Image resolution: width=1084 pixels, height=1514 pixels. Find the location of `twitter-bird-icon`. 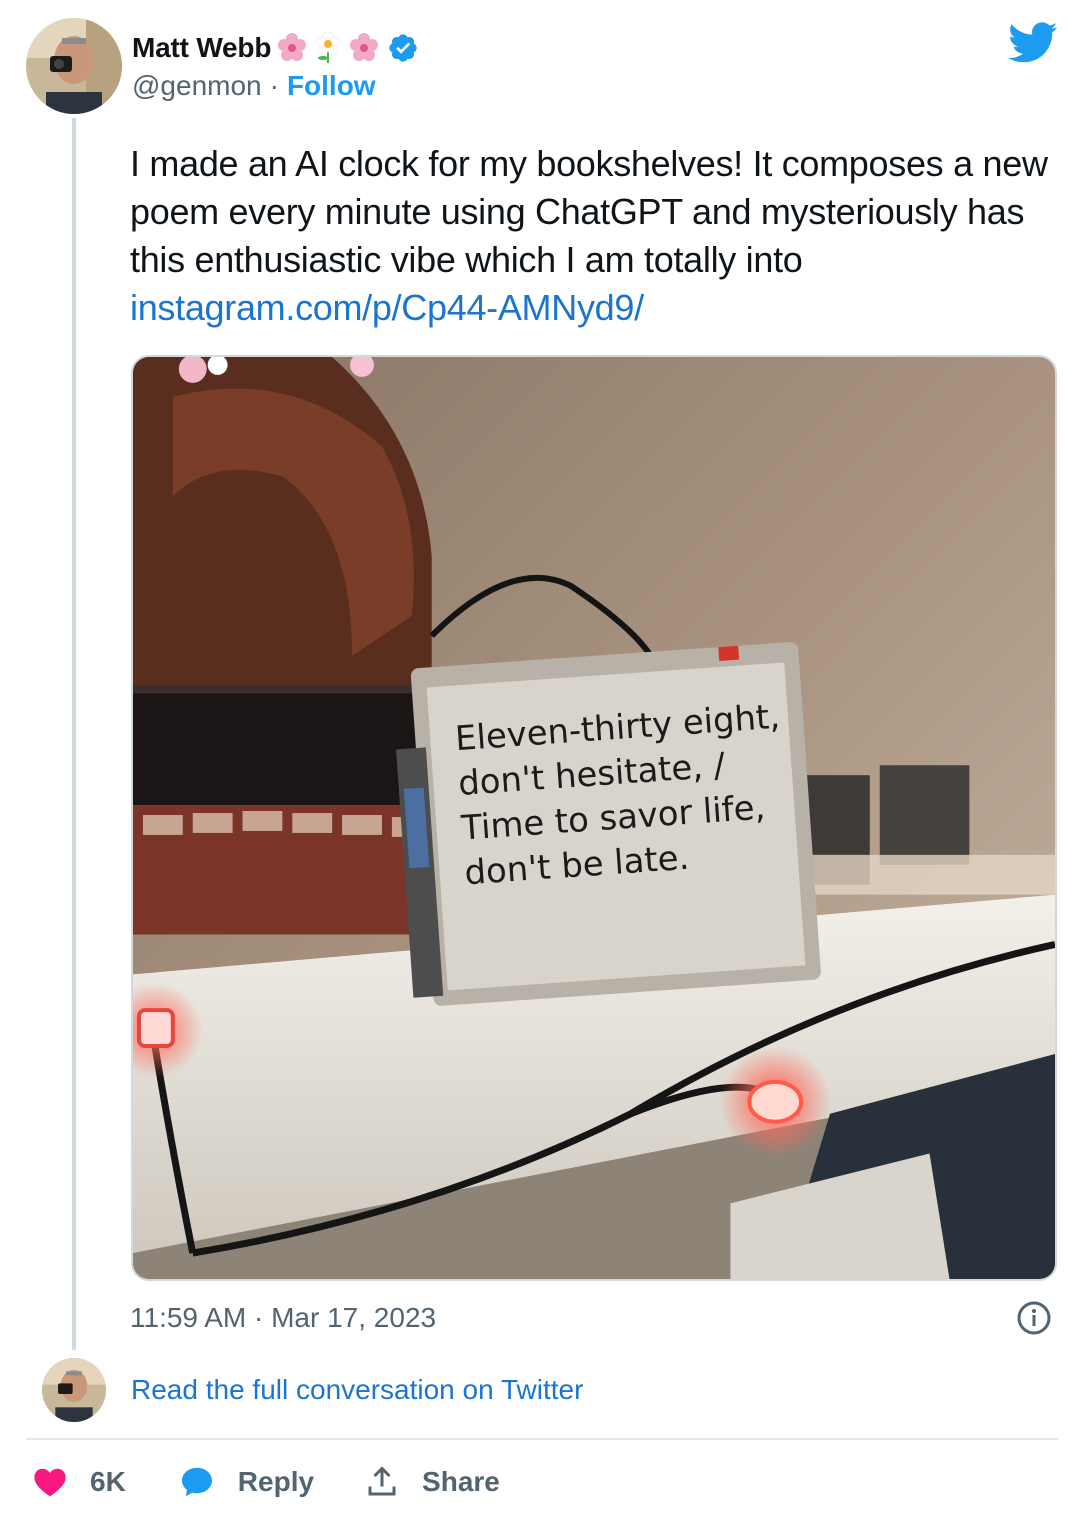

twitter-bird-icon is located at coordinates (1033, 43).